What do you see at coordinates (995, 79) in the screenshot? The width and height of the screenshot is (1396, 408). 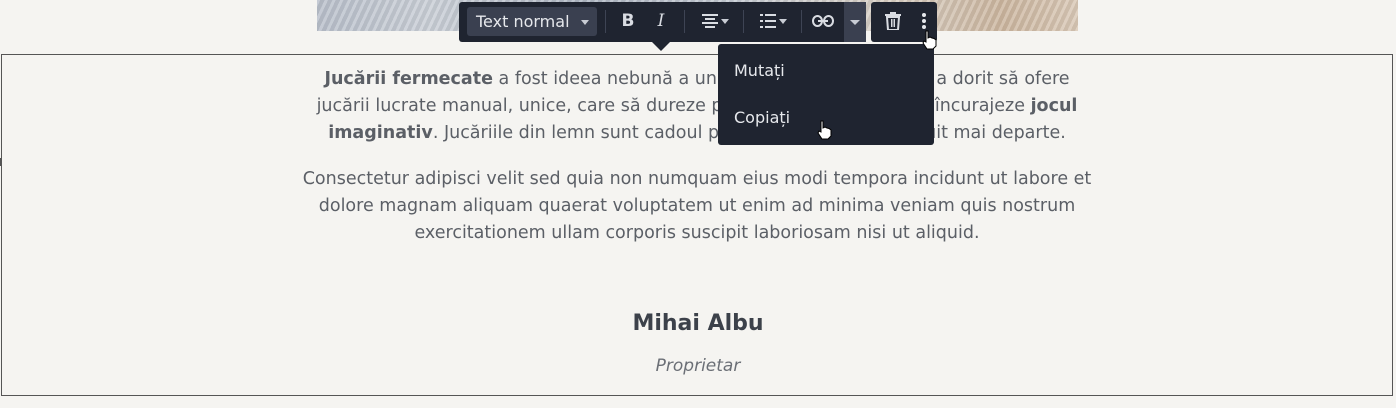 I see `text-run: e a dorit să ofere` at bounding box center [995, 79].